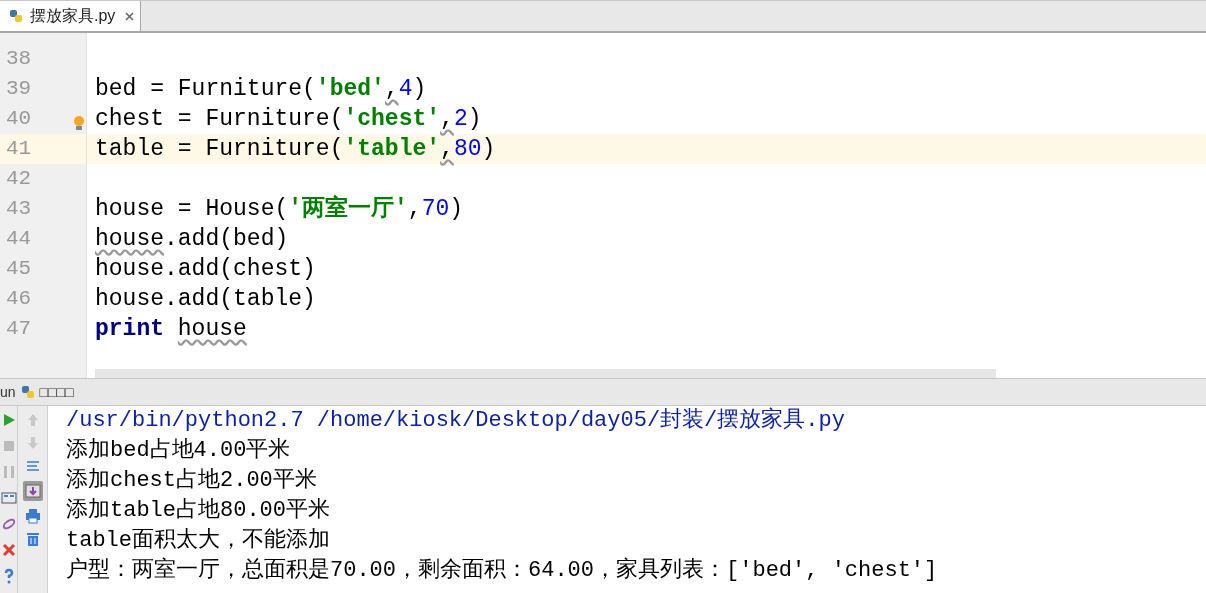  Describe the element at coordinates (19, 328) in the screenshot. I see `line-number: 47` at that location.